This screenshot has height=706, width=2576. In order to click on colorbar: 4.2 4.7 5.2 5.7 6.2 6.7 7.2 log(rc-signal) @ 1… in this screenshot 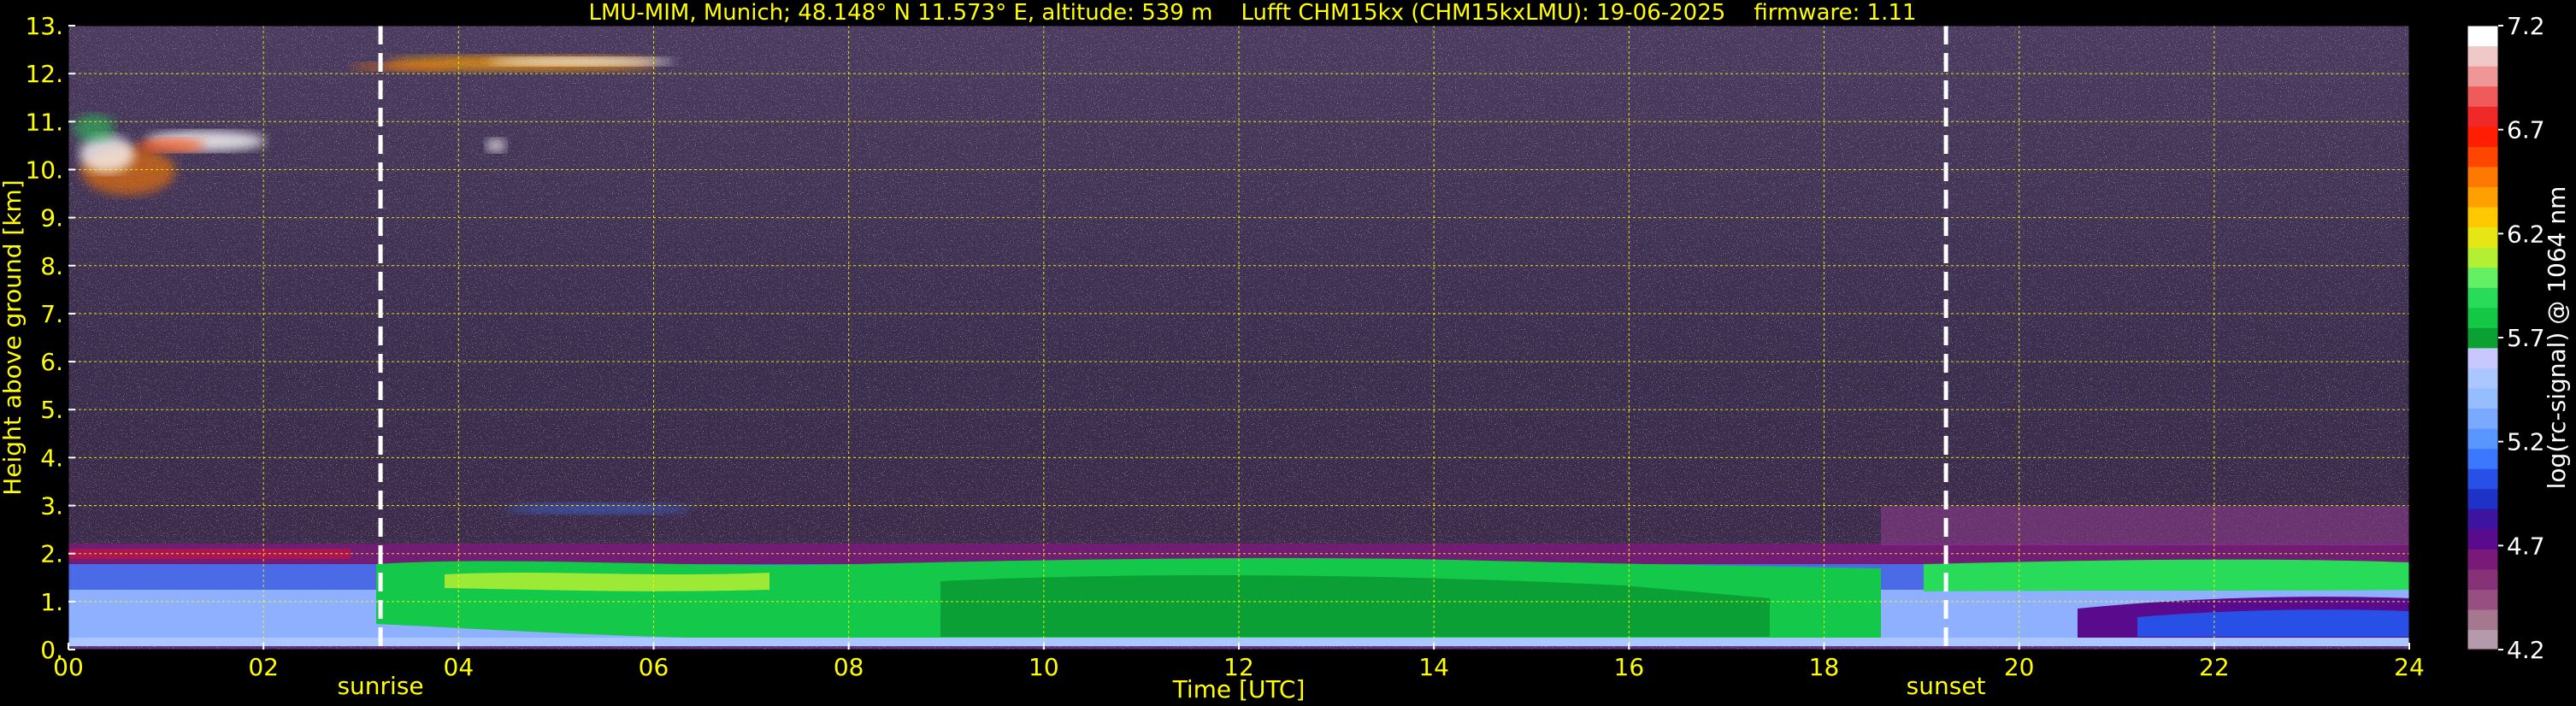, I will do `click(2519, 338)`.